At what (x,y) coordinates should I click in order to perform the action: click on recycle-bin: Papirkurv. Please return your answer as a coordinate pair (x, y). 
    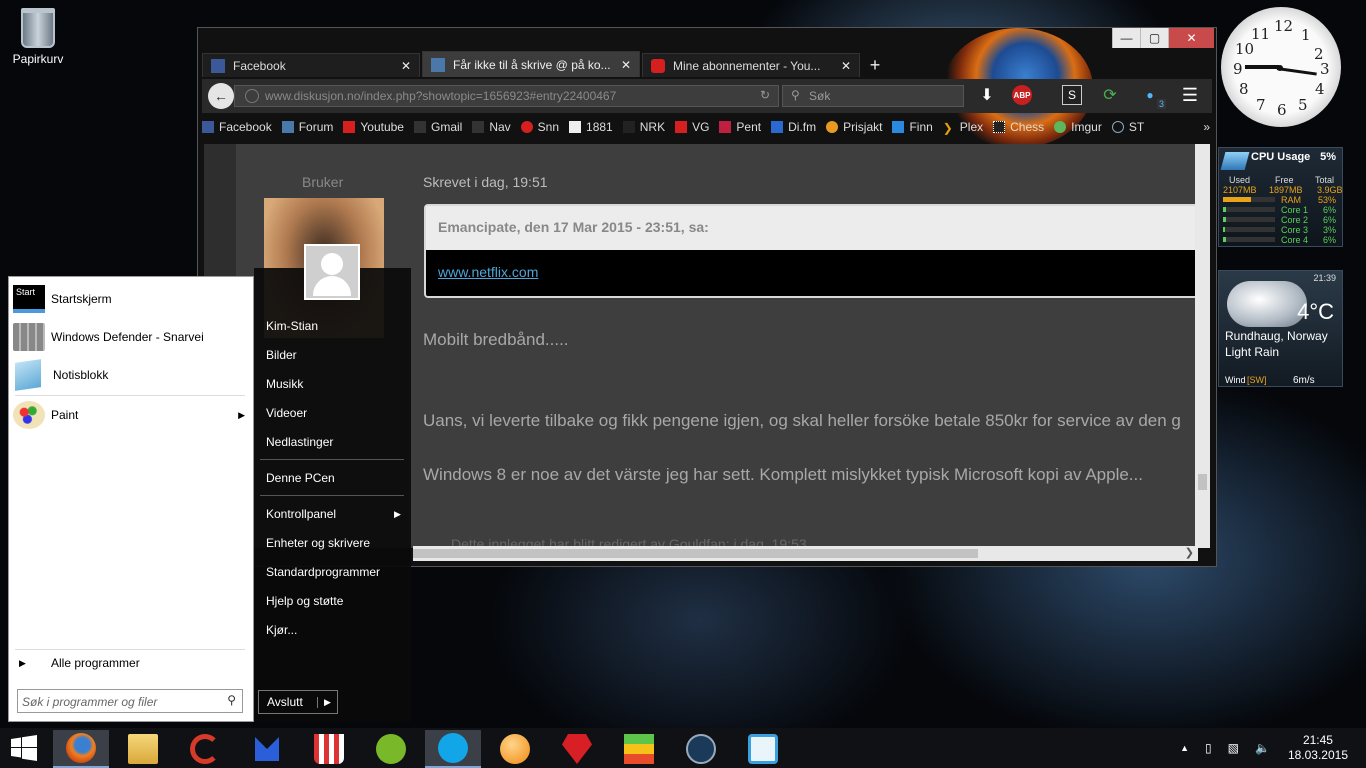
    Looking at the image, I should click on (38, 37).